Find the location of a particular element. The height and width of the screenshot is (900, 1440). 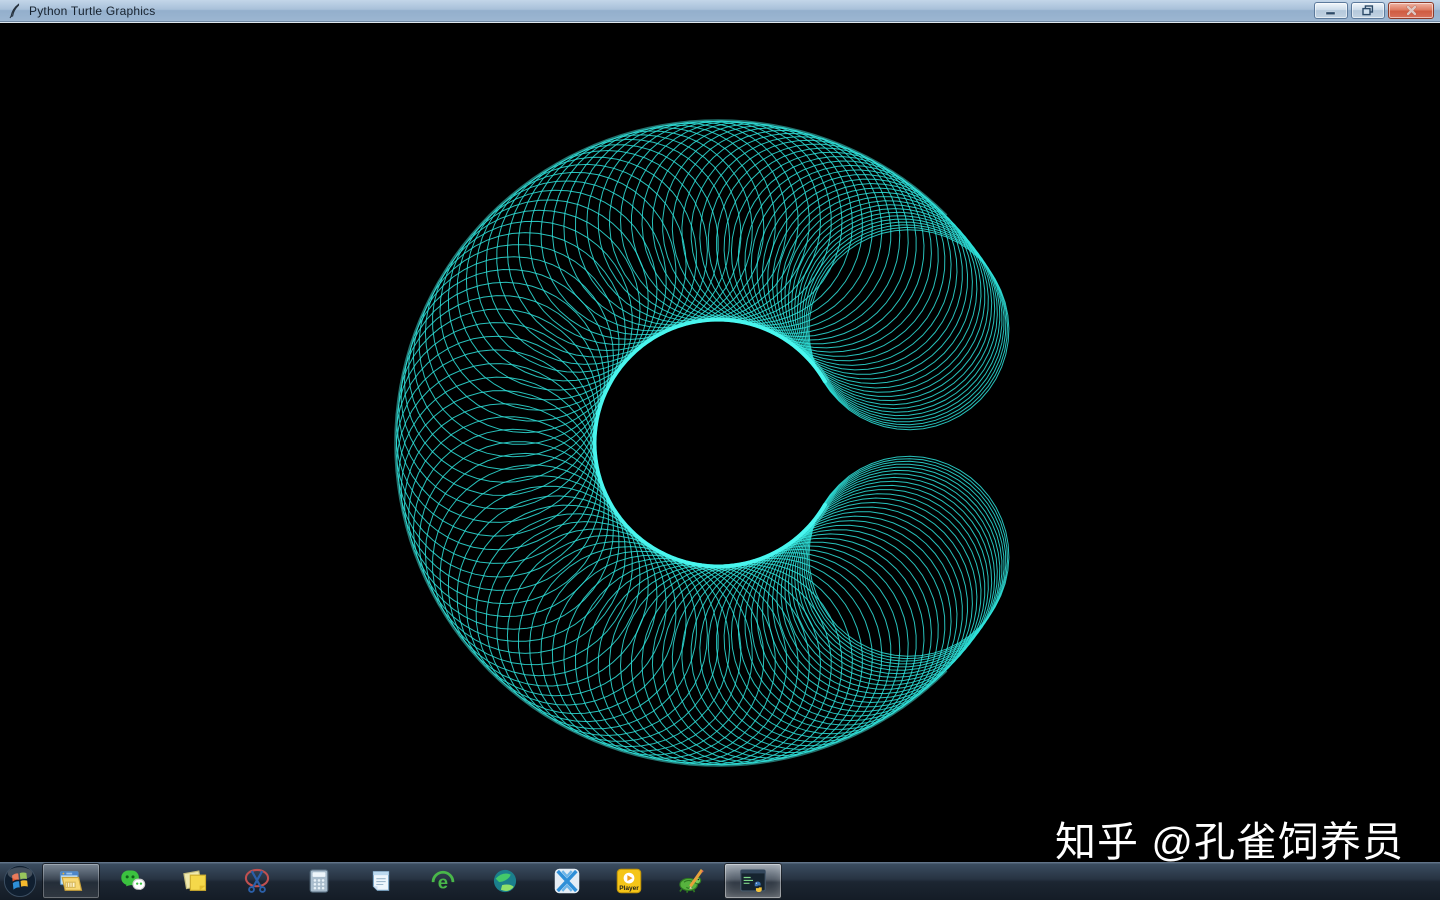

taskbar-app-snipping-tool is located at coordinates (257, 881).